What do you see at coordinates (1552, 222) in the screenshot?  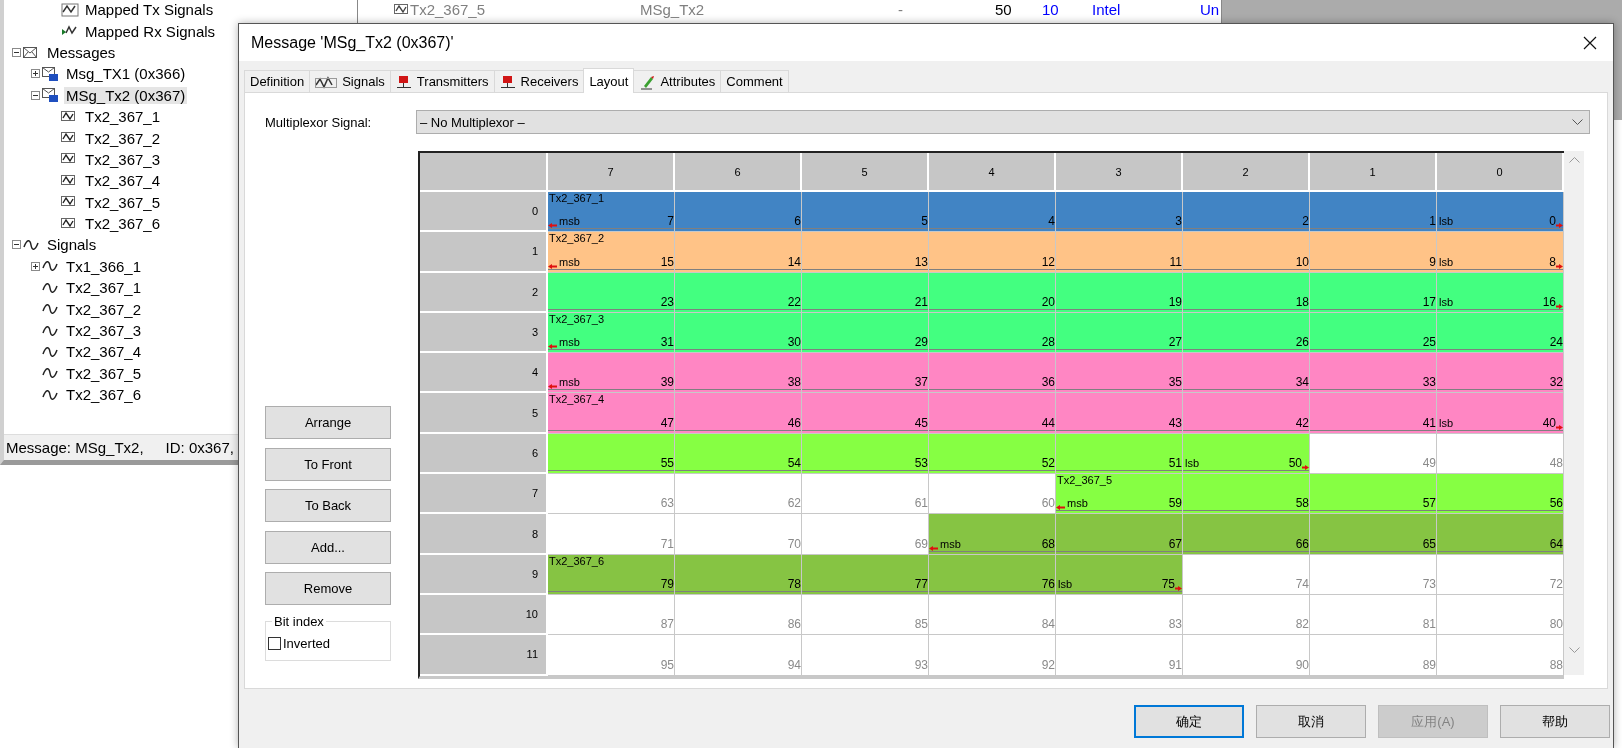 I see `bit-number: 0` at bounding box center [1552, 222].